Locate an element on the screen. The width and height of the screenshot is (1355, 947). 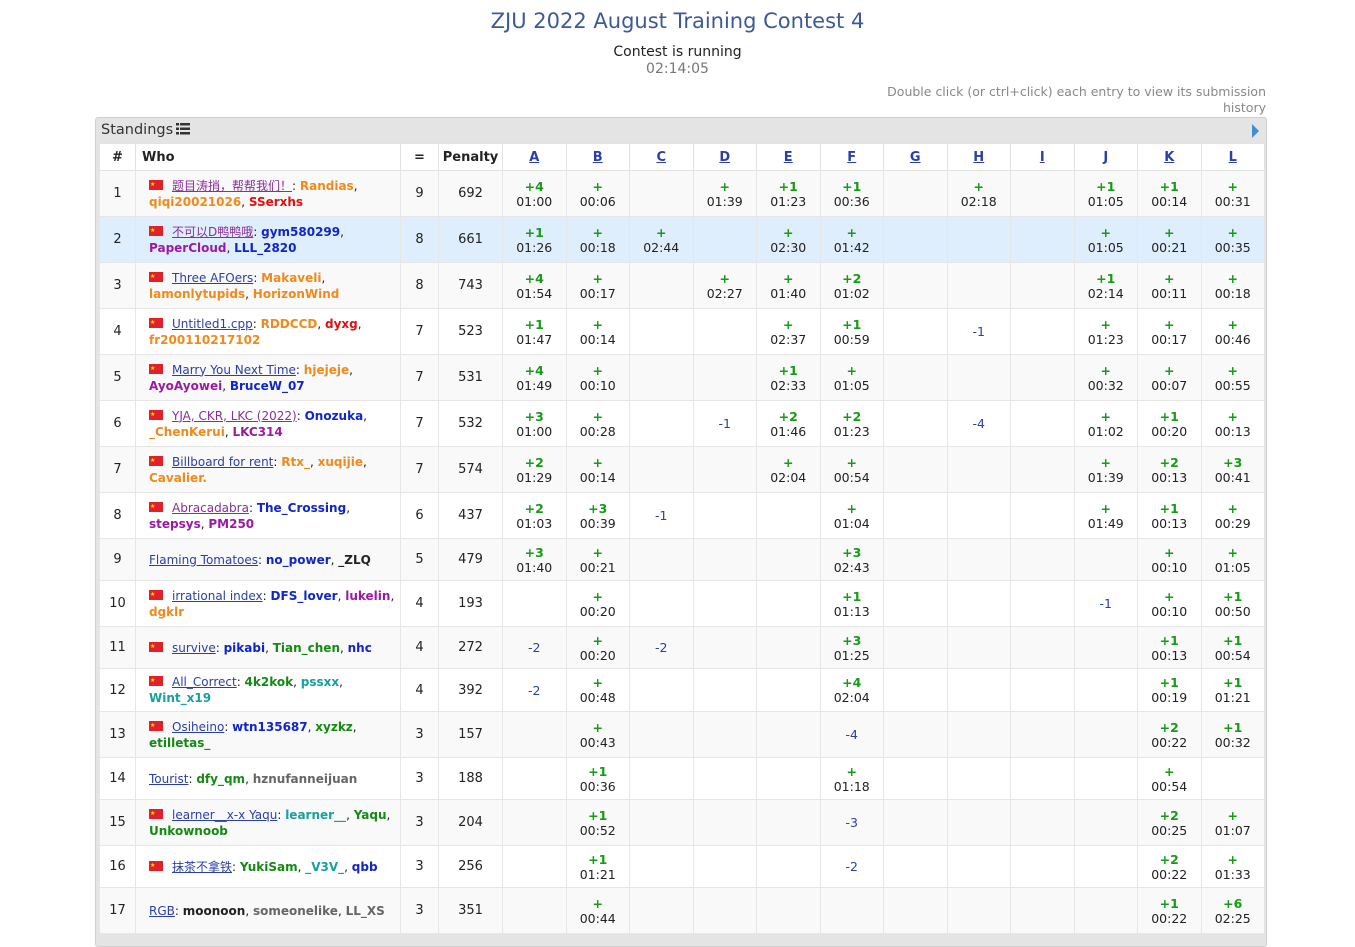
team-member: LKC314 is located at coordinates (257, 432).